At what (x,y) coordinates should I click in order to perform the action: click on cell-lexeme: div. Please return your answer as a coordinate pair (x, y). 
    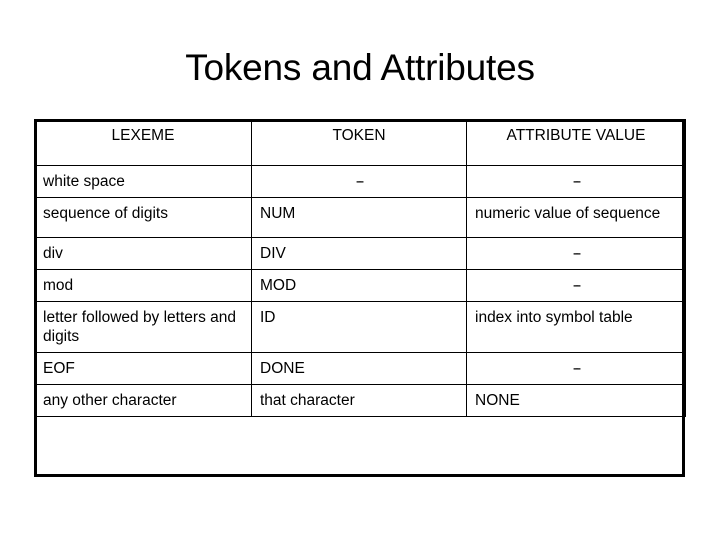
    Looking at the image, I should click on (143, 253).